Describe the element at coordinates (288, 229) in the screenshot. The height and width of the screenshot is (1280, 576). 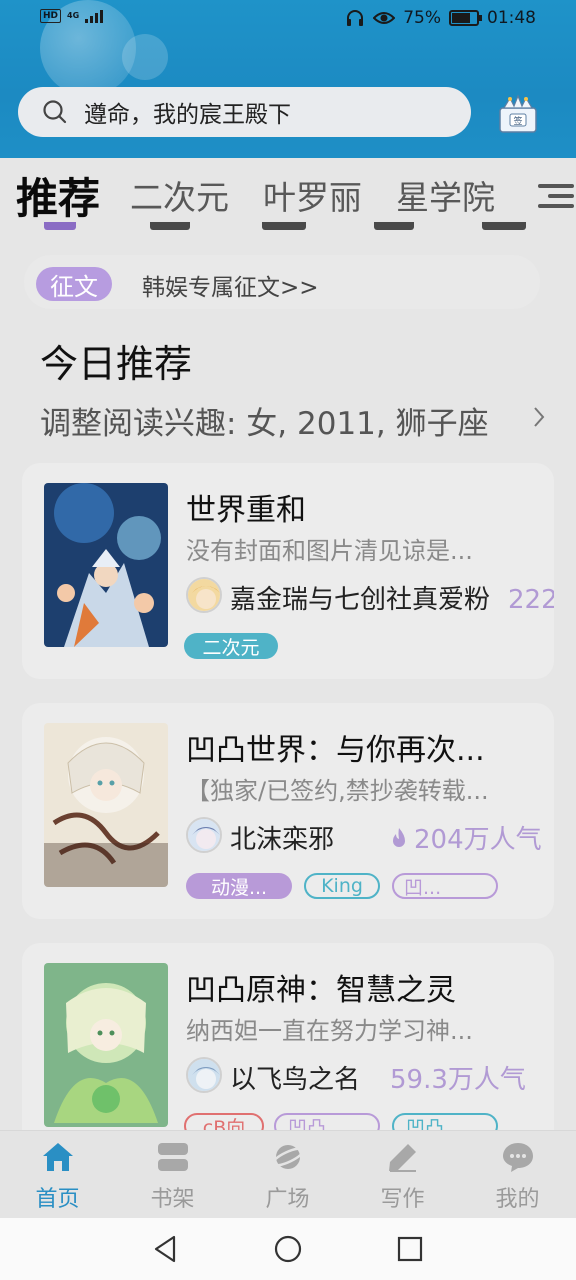
I see `scrolled-quick-links` at that location.